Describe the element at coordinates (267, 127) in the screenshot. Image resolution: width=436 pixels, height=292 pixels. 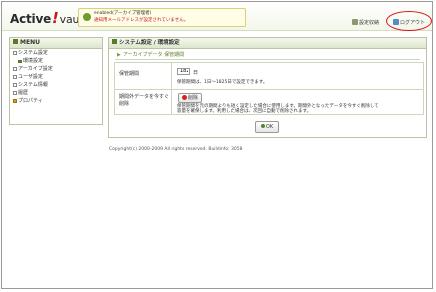
I see `ok-button: OK` at that location.